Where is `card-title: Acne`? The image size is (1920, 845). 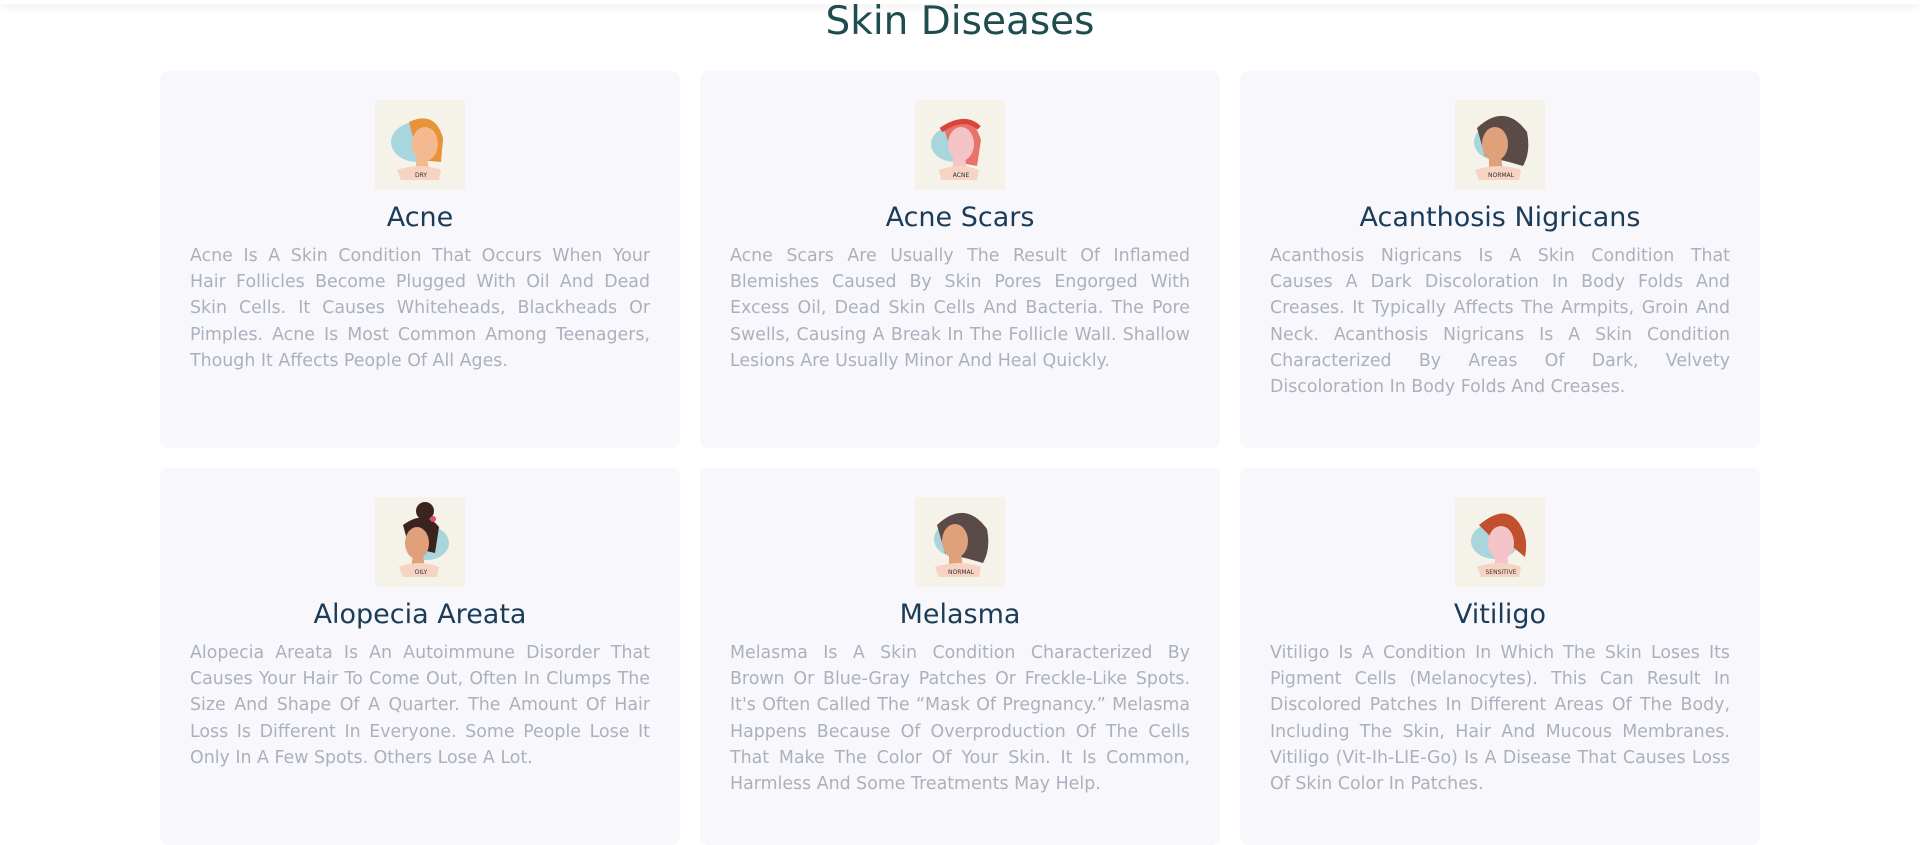 card-title: Acne is located at coordinates (420, 217).